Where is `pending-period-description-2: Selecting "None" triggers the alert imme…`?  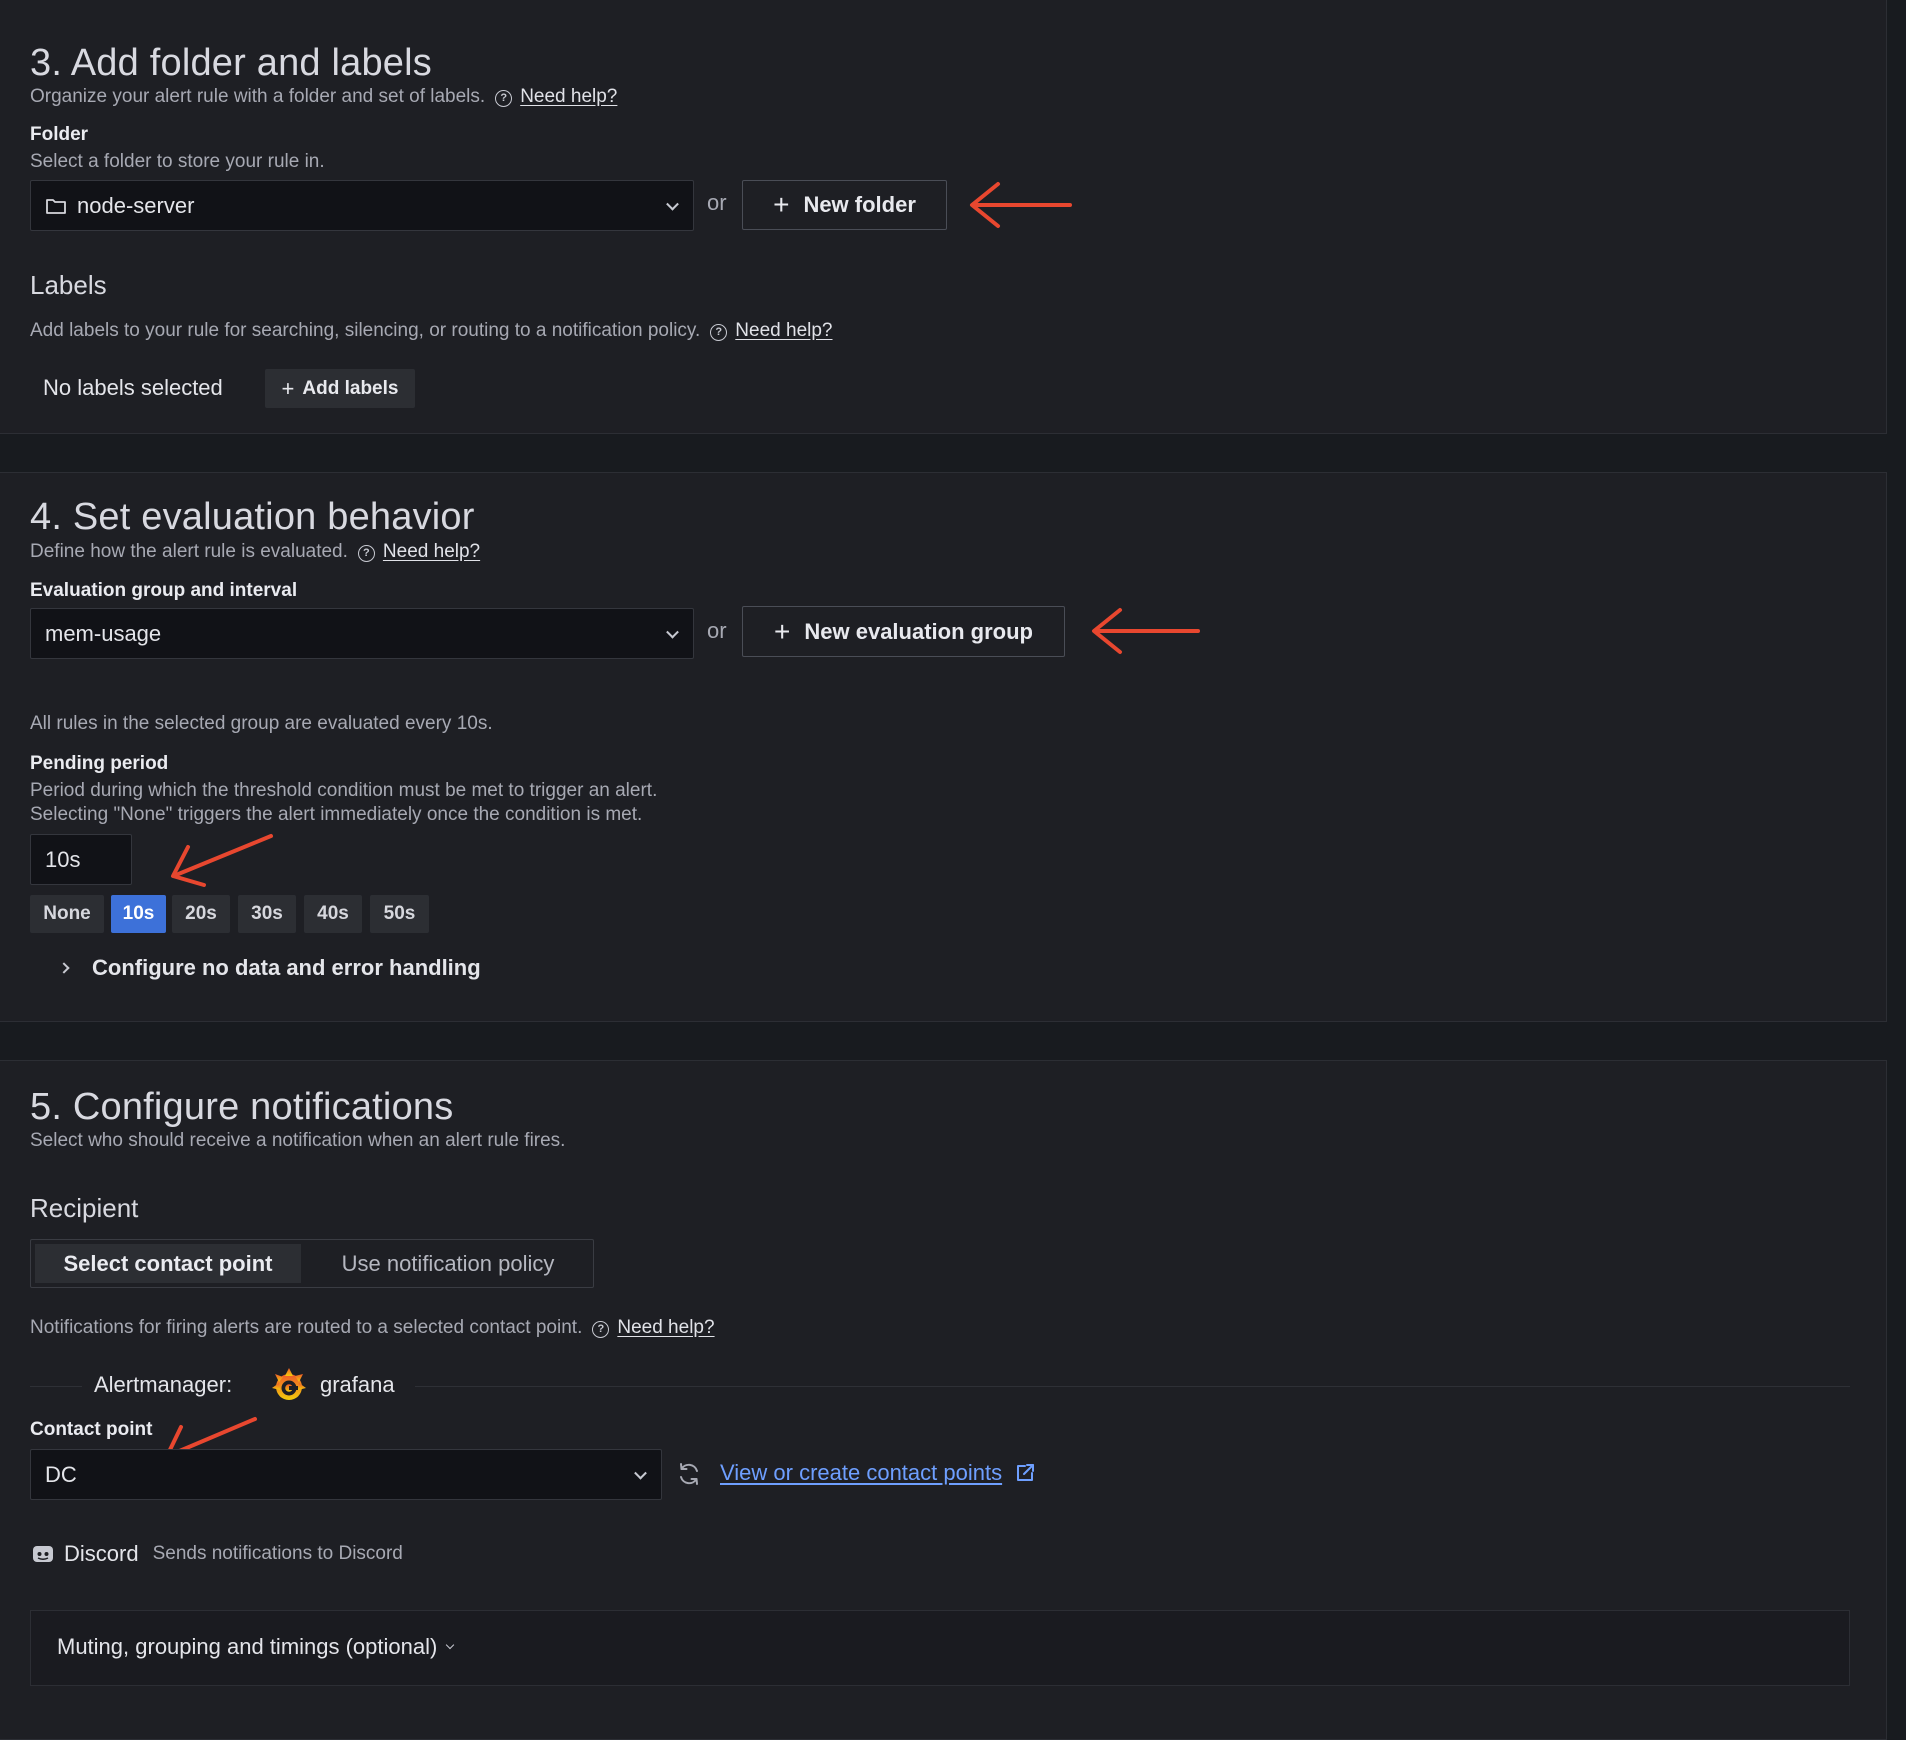
pending-period-description-2: Selecting "None" triggers the alert imme… is located at coordinates (336, 814).